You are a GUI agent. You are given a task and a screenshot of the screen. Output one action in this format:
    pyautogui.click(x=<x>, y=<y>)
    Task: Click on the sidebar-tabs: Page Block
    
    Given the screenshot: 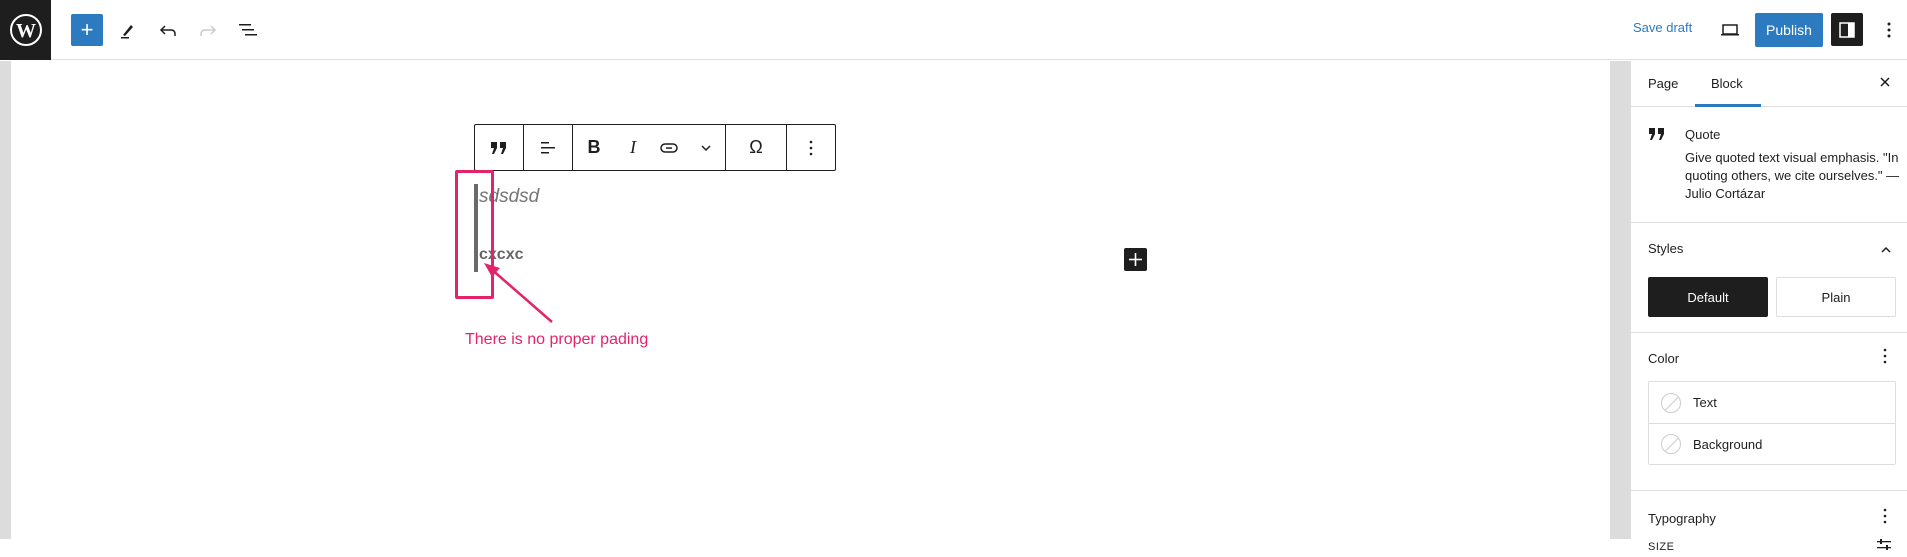 What is the action you would take?
    pyautogui.click(x=1769, y=84)
    